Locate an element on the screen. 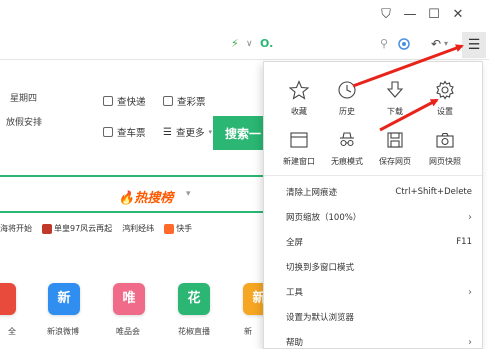 This screenshot has height=349, width=489. tile-label: 下载 is located at coordinates (395, 111).